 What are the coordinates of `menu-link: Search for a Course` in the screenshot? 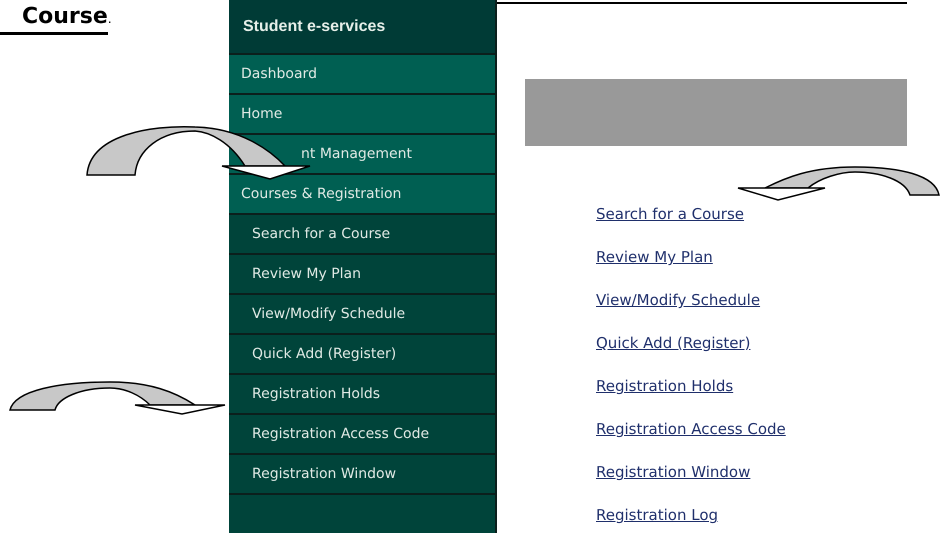 It's located at (670, 214).